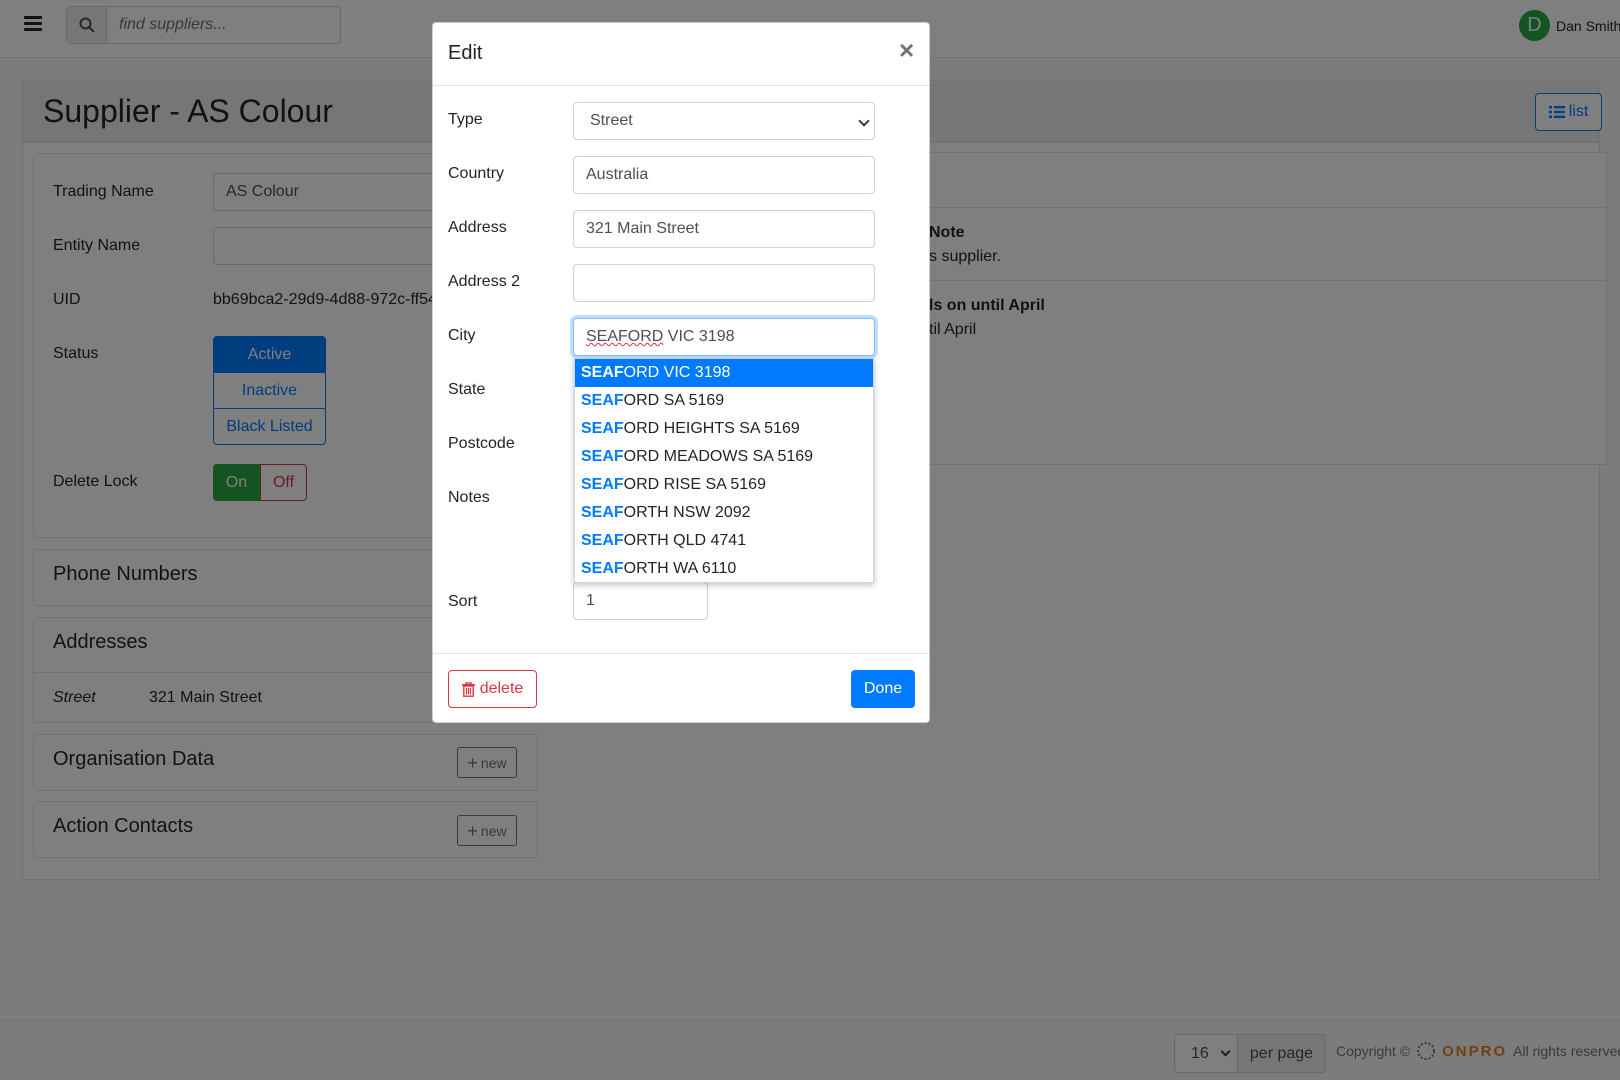 Image resolution: width=1620 pixels, height=1080 pixels. I want to click on city-suggestion: SEAFORTH QLD 4741, so click(724, 541).